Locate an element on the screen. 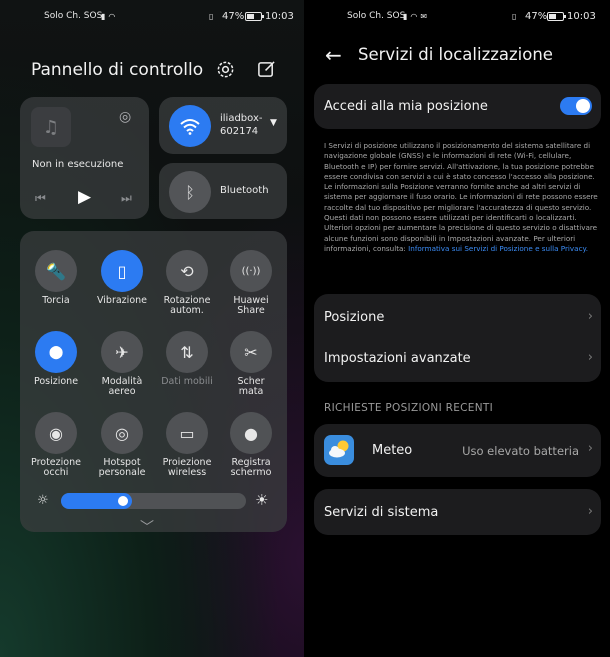 This screenshot has width=610, height=657. advanced-settings-row: Impostazioni avanzate › is located at coordinates (457, 360).